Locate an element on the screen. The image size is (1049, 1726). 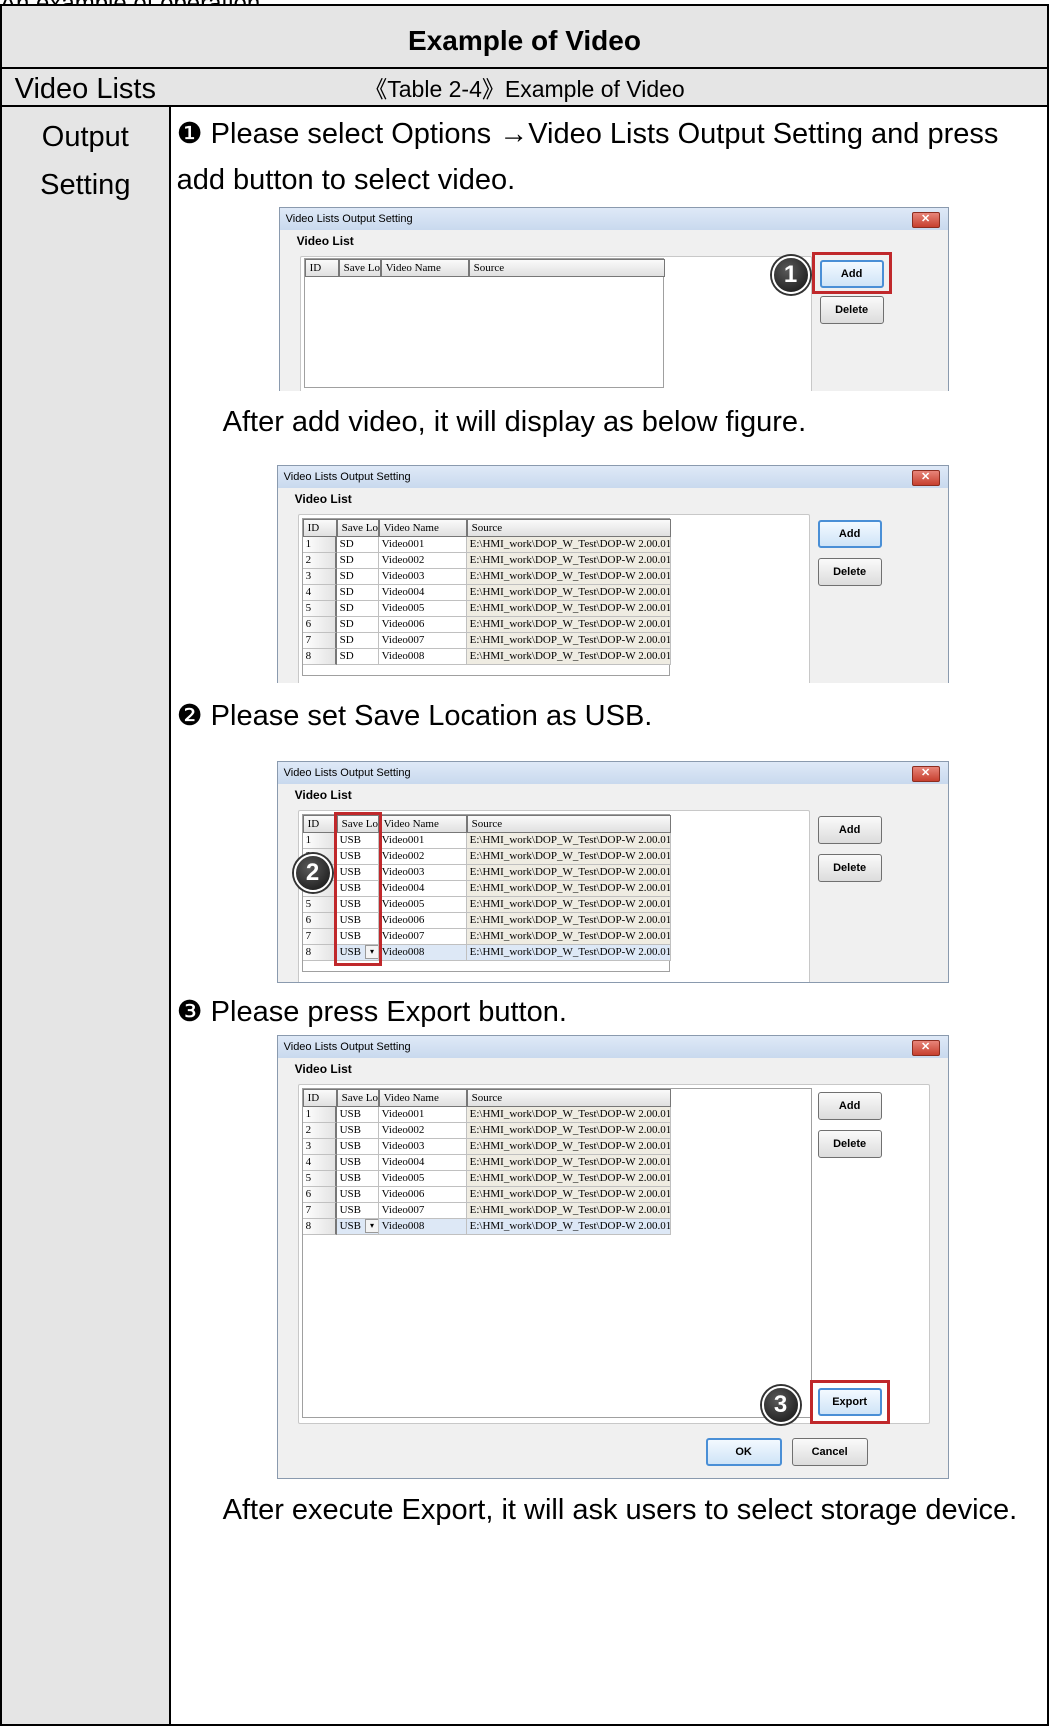
cell-video-name: Video006 is located at coordinates (422, 625).